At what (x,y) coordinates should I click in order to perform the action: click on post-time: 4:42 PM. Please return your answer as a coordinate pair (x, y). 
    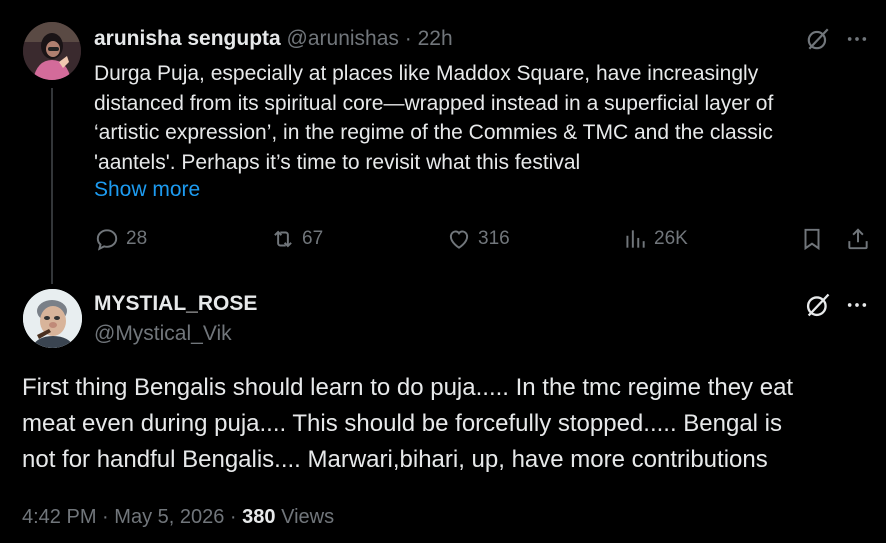
    Looking at the image, I should click on (59, 517).